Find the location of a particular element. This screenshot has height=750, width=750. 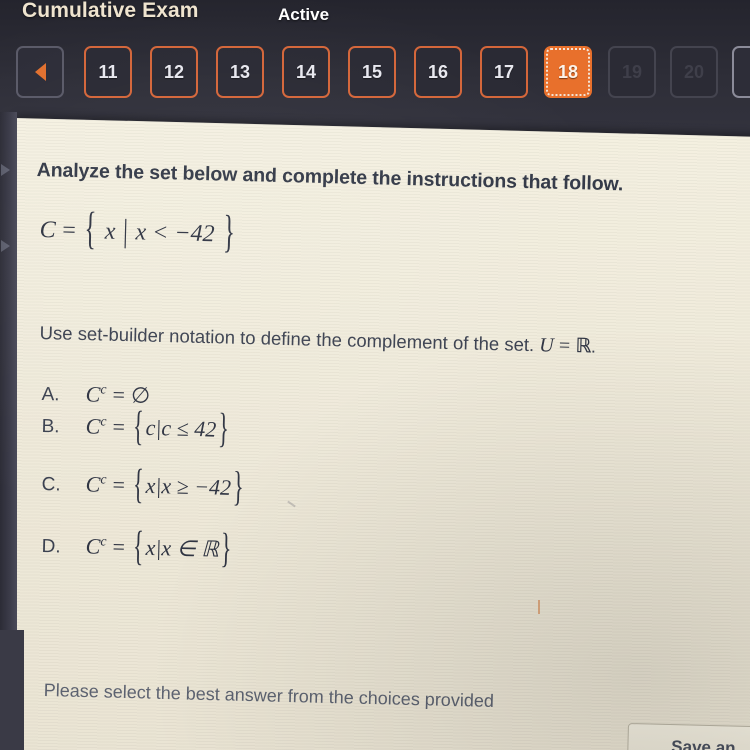

choice-c-open-brace: { is located at coordinates (138, 483).